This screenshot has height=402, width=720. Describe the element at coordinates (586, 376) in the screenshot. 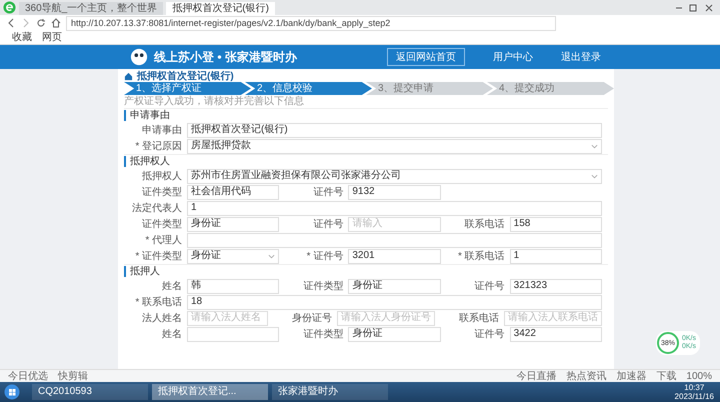

I see `status-item: 热点资讯` at that location.